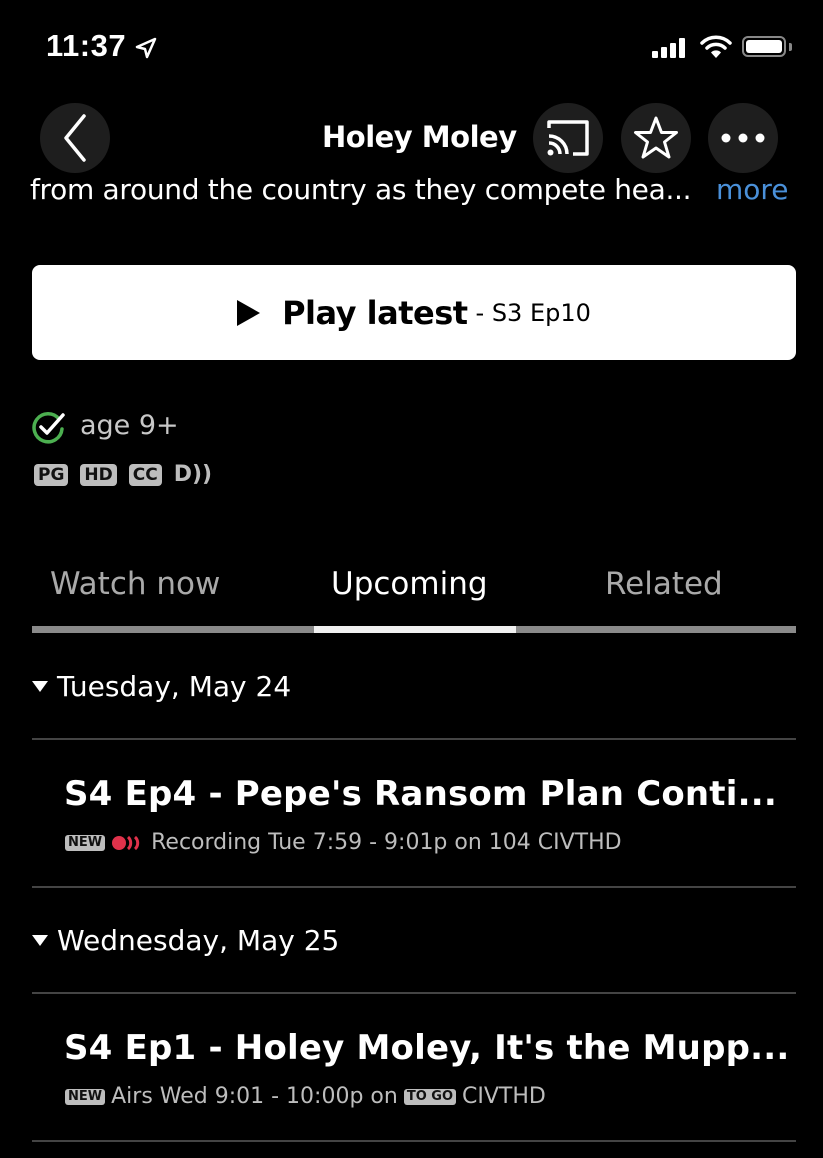 The width and height of the screenshot is (823, 1158). Describe the element at coordinates (752, 189) in the screenshot. I see `more-link: more` at that location.